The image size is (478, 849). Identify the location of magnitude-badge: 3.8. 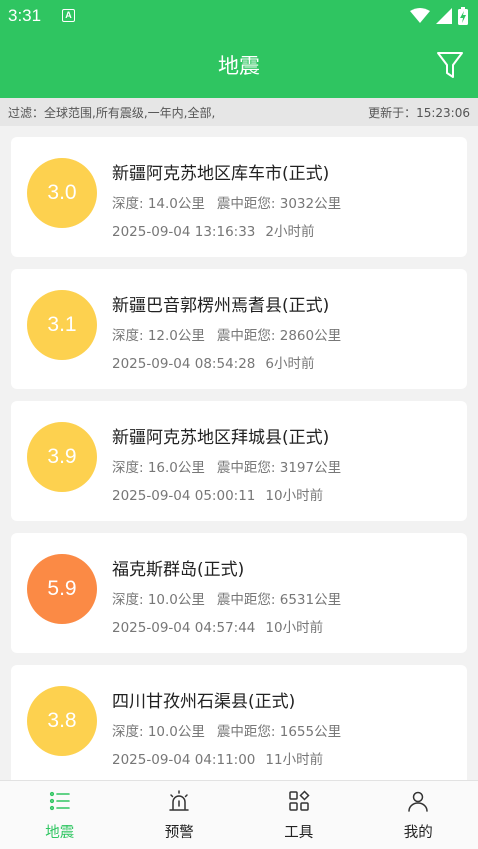
(62, 721).